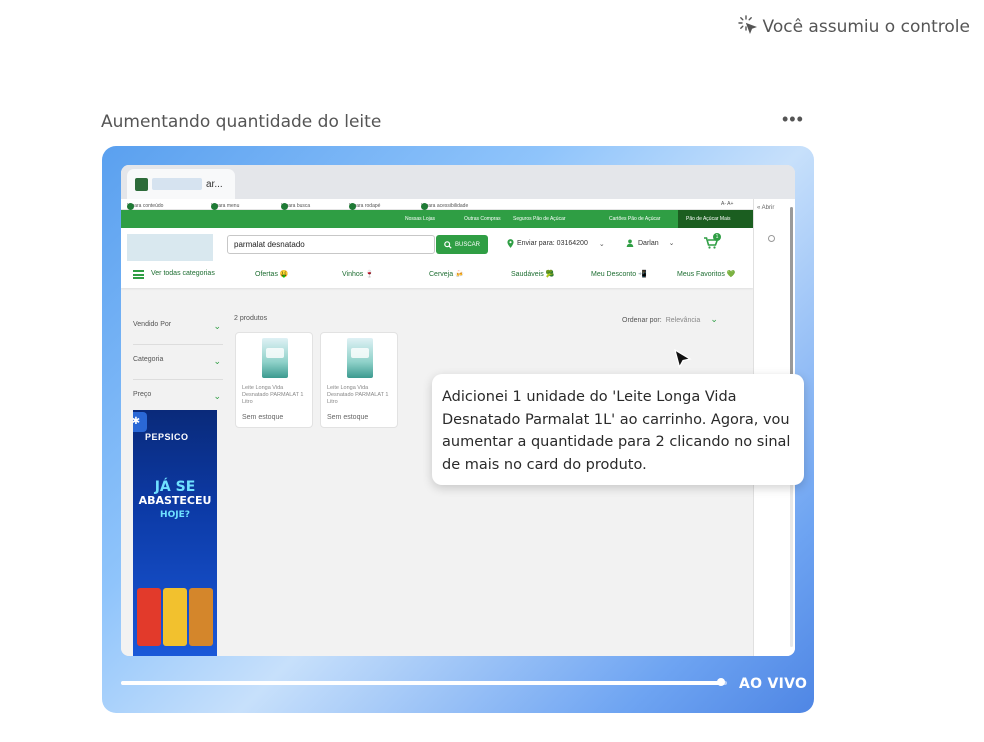 This screenshot has height=742, width=984. What do you see at coordinates (670, 319) in the screenshot?
I see `sort-select: Ordenar por: Relevância ⌄` at bounding box center [670, 319].